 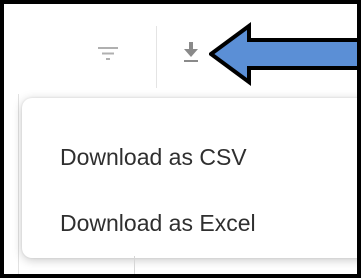 What do you see at coordinates (158, 223) in the screenshot?
I see `menu-item-download-excel: Download as Excel` at bounding box center [158, 223].